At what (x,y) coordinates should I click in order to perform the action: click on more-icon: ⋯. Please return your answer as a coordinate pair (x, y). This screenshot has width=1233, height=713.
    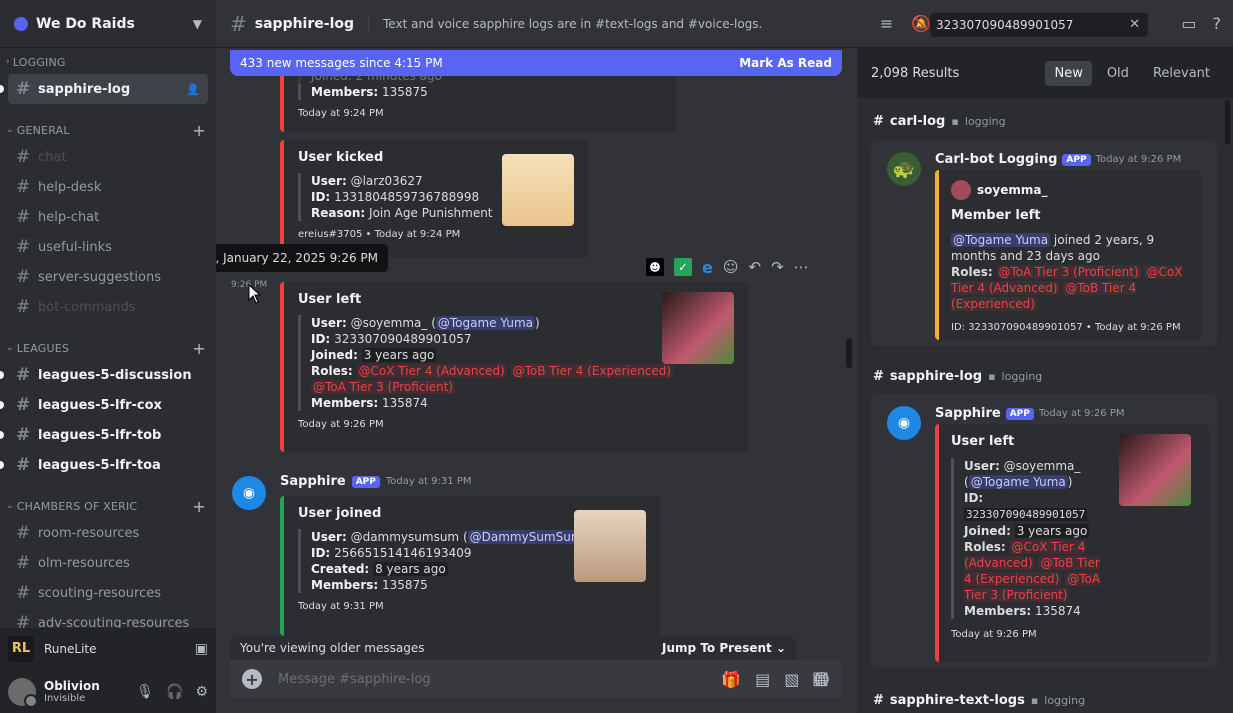
    Looking at the image, I should click on (801, 267).